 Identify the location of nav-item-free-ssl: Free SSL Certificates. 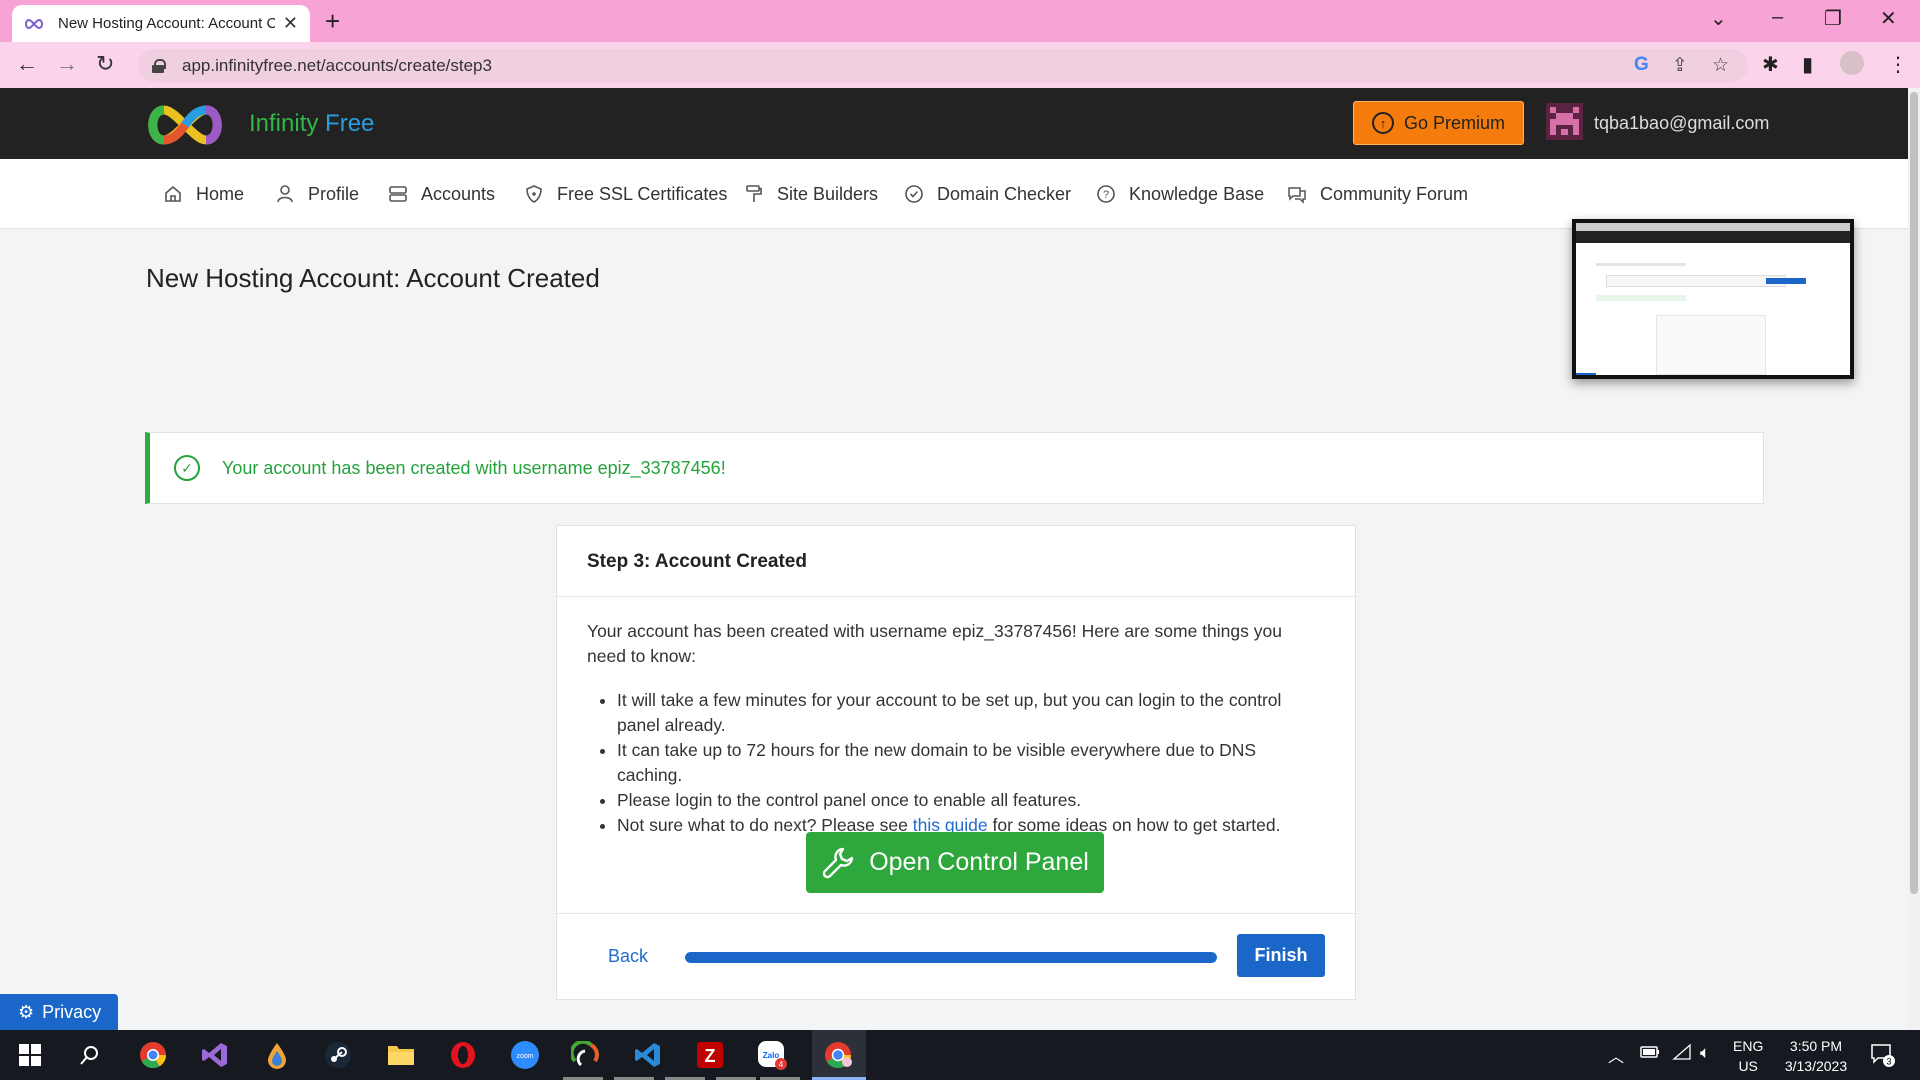
(625, 194).